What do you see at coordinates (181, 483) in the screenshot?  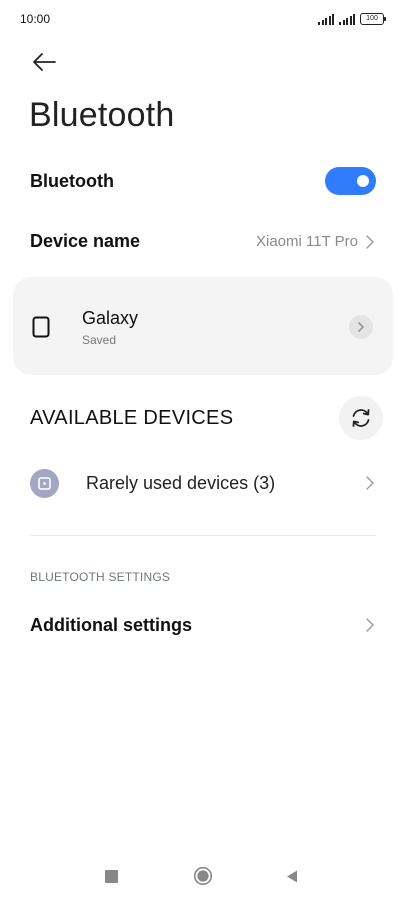 I see `rarely-used-devices-label: Rarely used devices (3)` at bounding box center [181, 483].